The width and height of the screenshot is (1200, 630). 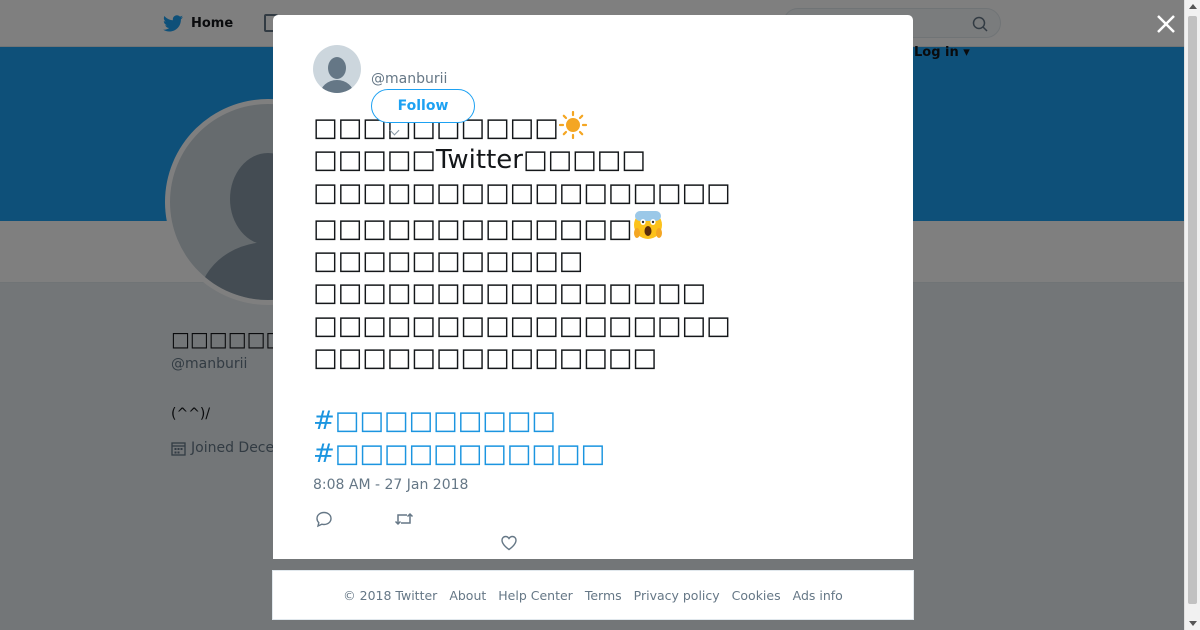 What do you see at coordinates (448, 261) in the screenshot?
I see `tweet-line: □□□□□□□□□□□` at bounding box center [448, 261].